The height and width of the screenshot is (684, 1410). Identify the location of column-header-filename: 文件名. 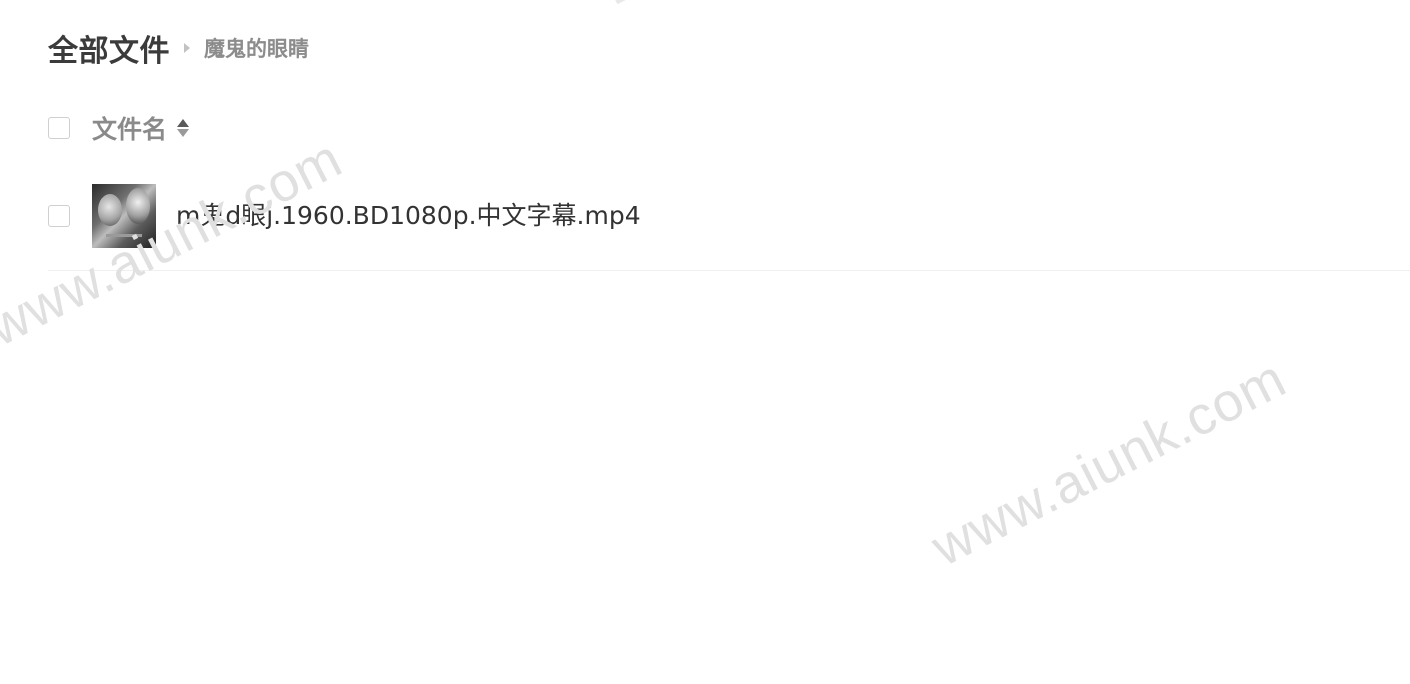
(129, 128).